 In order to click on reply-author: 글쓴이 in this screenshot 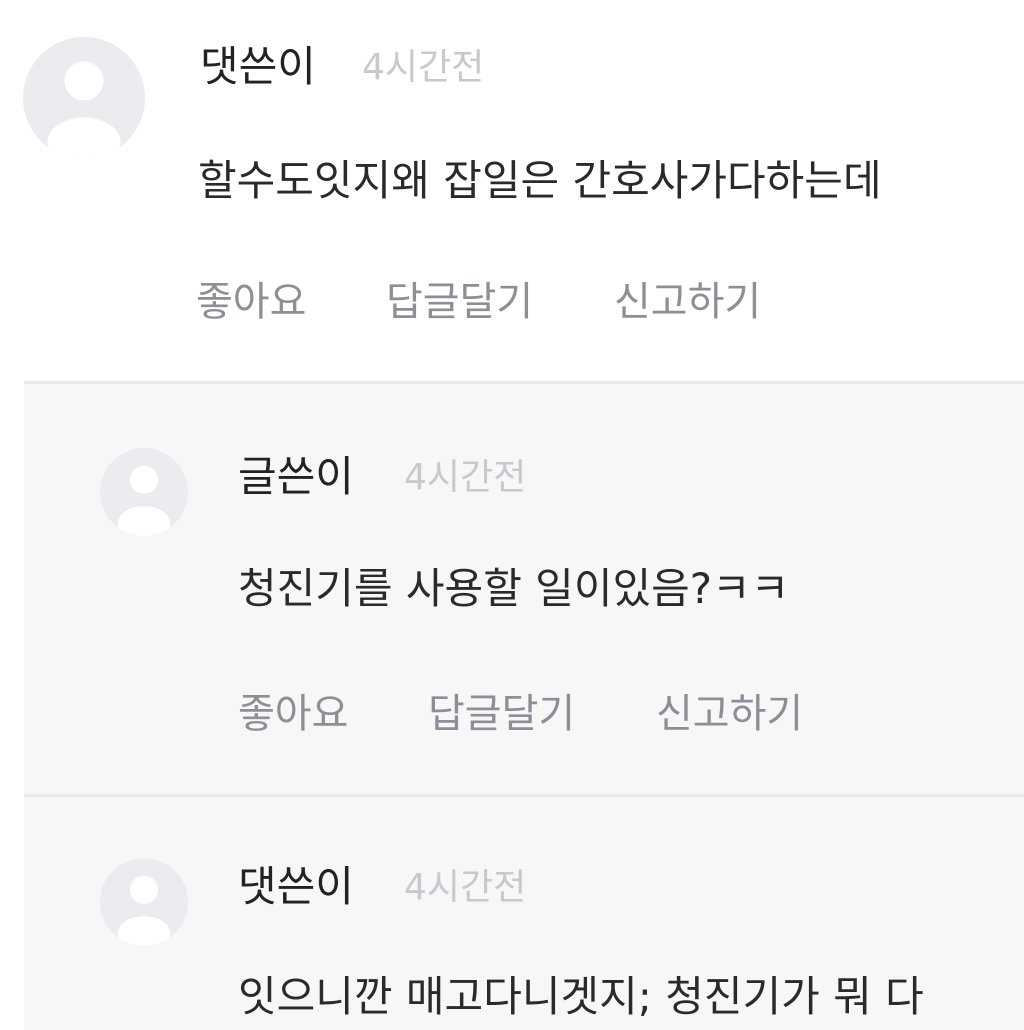, I will do `click(296, 477)`.